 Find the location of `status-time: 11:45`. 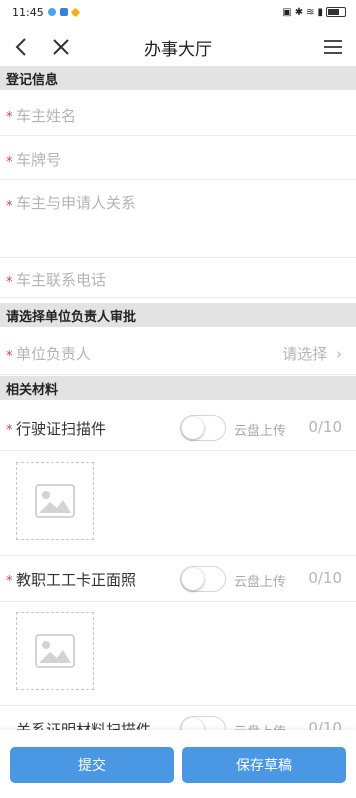

status-time: 11:45 is located at coordinates (28, 12).